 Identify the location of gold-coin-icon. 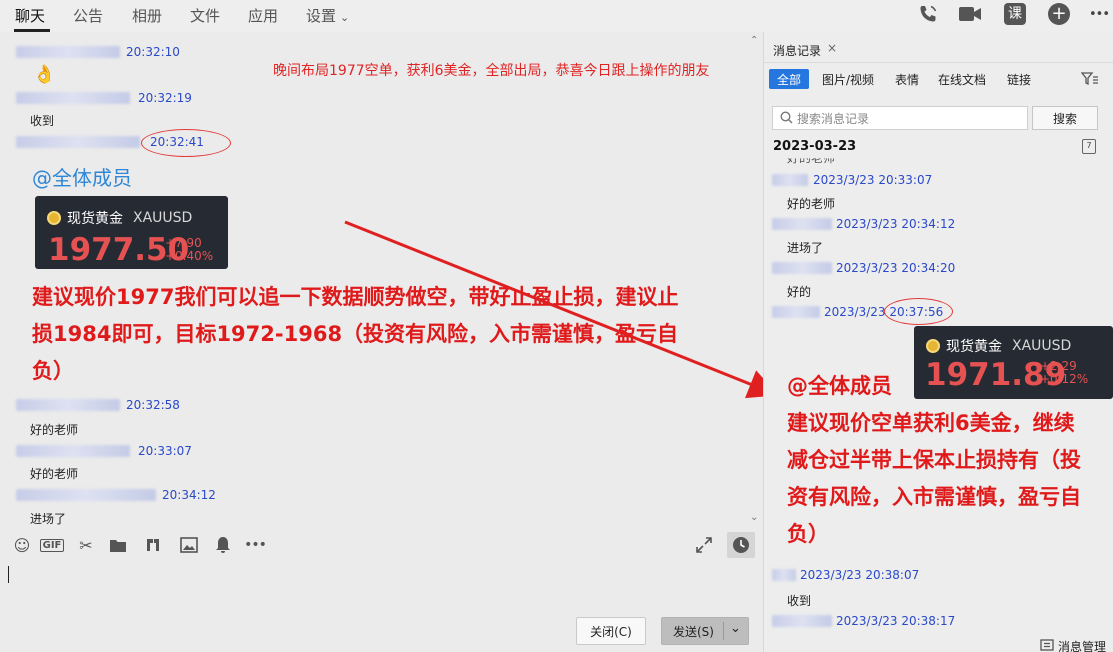
(933, 346).